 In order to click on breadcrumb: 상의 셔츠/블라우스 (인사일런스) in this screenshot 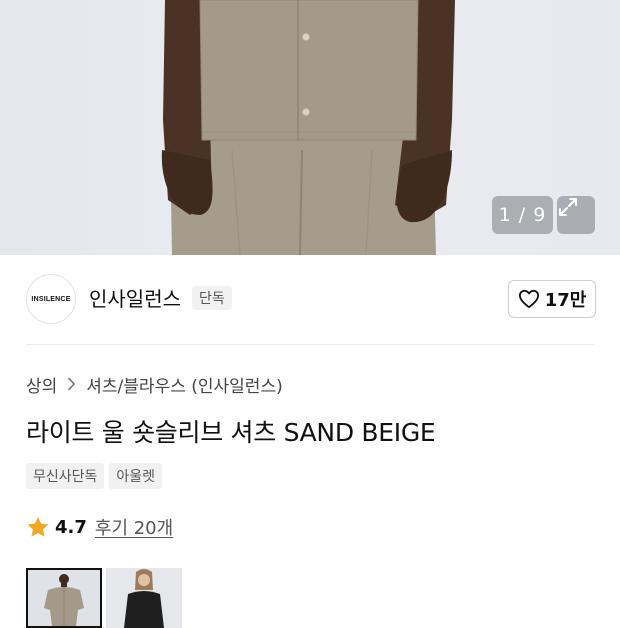, I will do `click(154, 384)`.